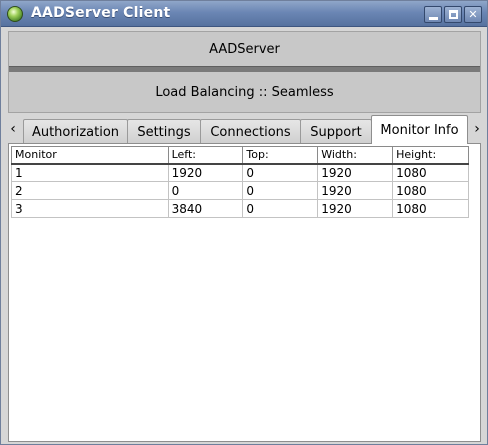 The height and width of the screenshot is (445, 488). I want to click on server-name: AADServer, so click(244, 49).